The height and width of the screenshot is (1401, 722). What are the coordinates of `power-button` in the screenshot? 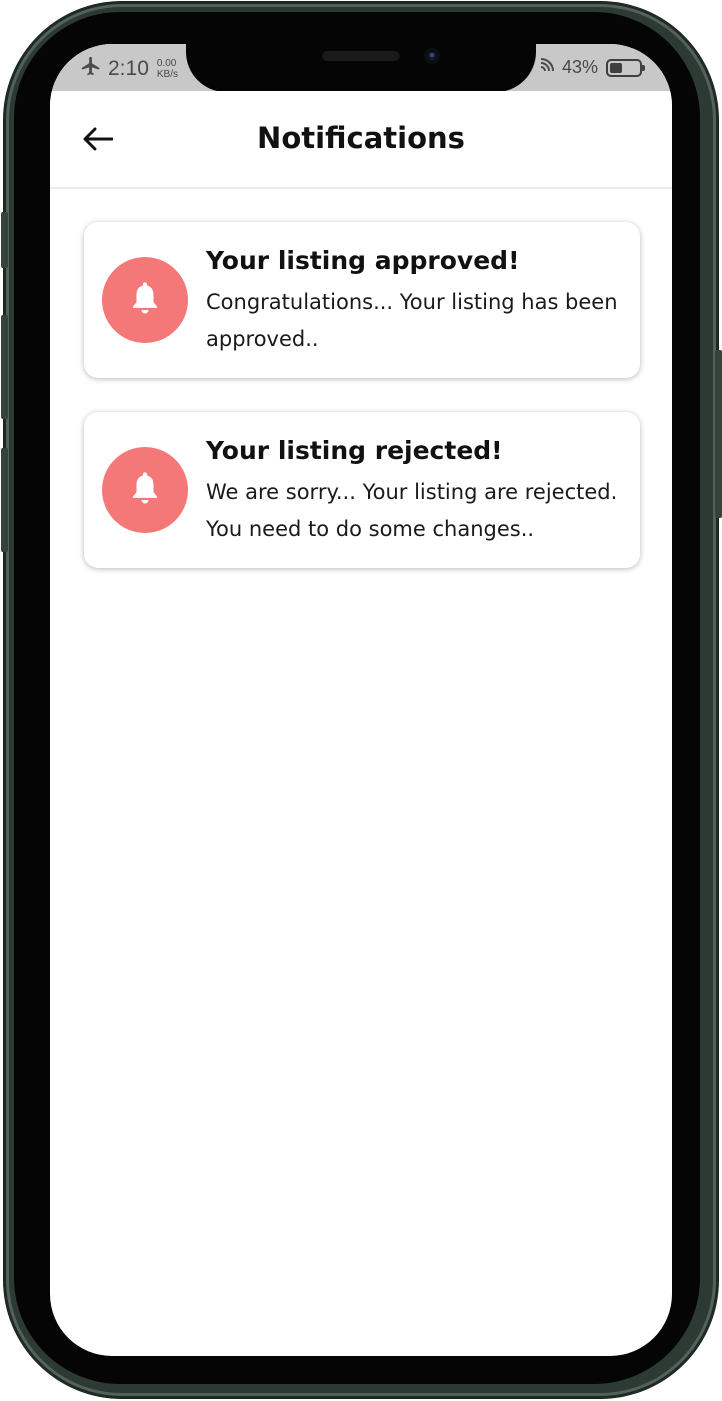 It's located at (718, 434).